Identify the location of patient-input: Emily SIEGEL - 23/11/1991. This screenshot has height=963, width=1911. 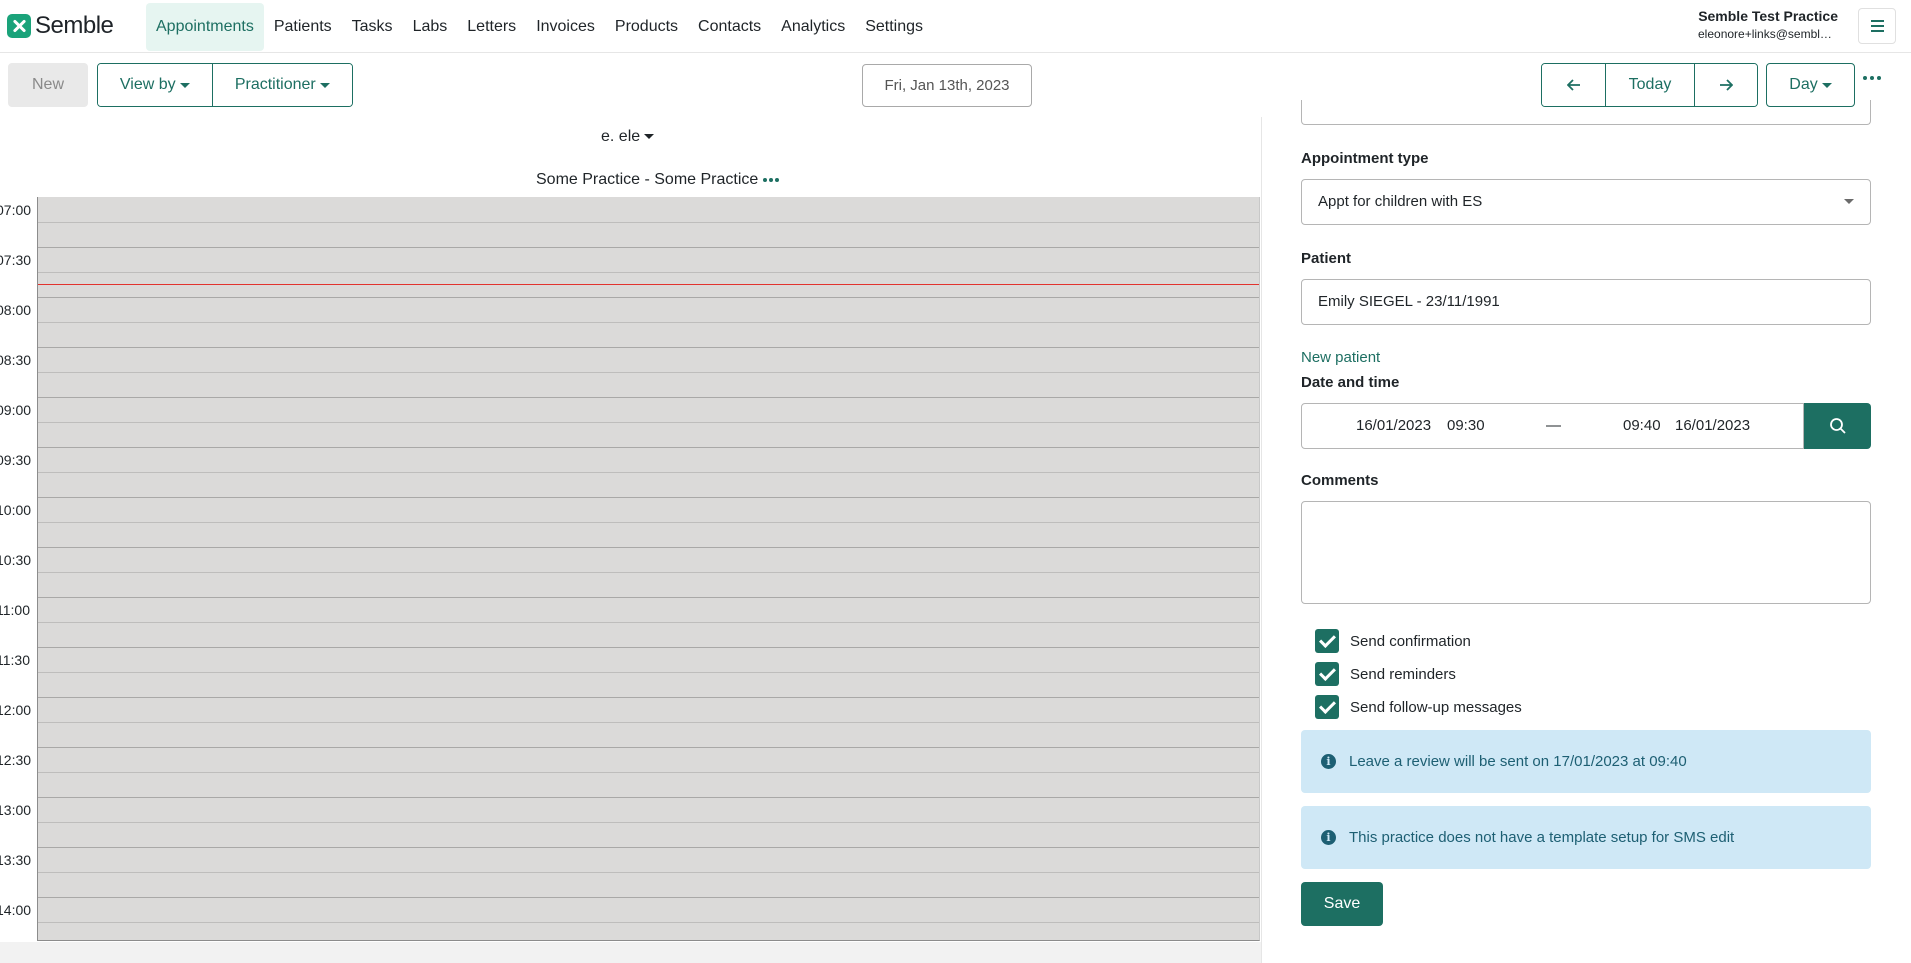
(1586, 302).